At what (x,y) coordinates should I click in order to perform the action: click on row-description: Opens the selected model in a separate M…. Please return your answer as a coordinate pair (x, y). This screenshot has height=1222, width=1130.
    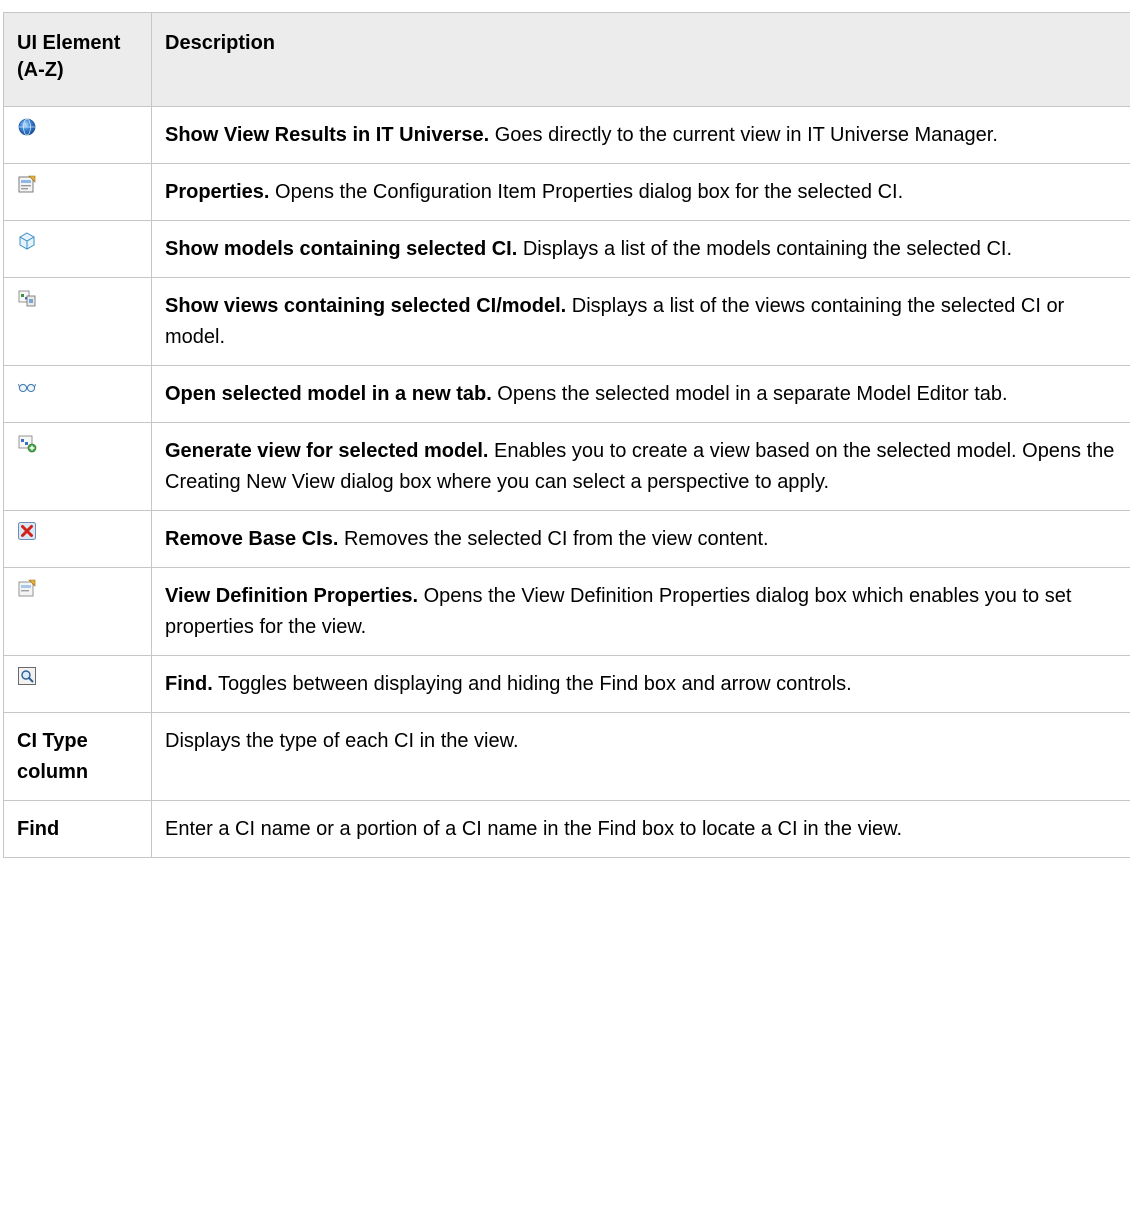
    Looking at the image, I should click on (749, 394).